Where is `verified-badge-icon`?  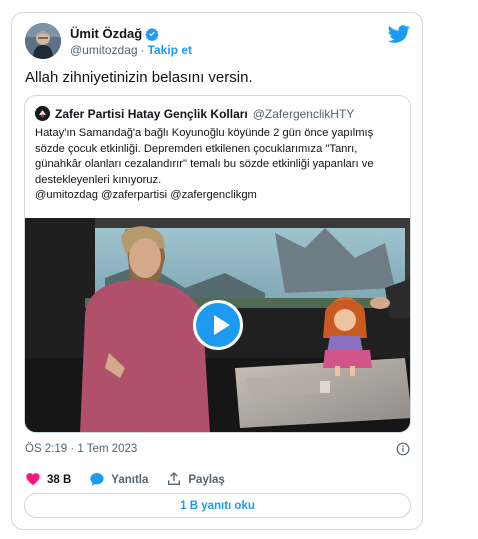
verified-badge-icon is located at coordinates (152, 34).